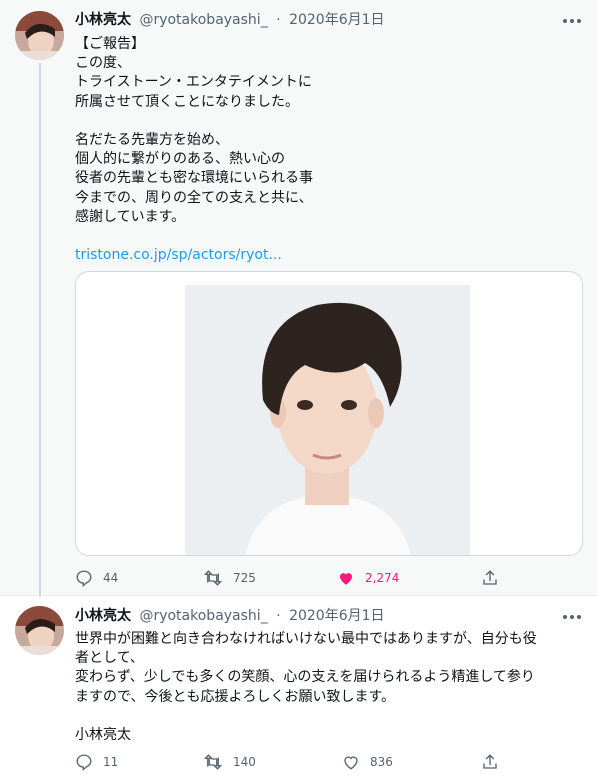 This screenshot has height=779, width=597. Describe the element at coordinates (295, 762) in the screenshot. I see `tweet-actions: 11 140 836` at that location.